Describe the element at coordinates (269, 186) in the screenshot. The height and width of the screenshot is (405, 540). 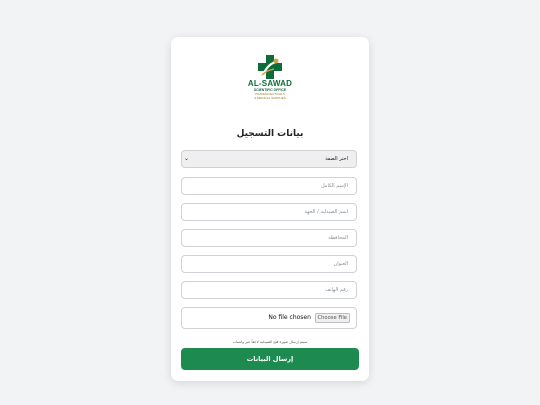
I see `full-name-input: الإسم الكامل` at that location.